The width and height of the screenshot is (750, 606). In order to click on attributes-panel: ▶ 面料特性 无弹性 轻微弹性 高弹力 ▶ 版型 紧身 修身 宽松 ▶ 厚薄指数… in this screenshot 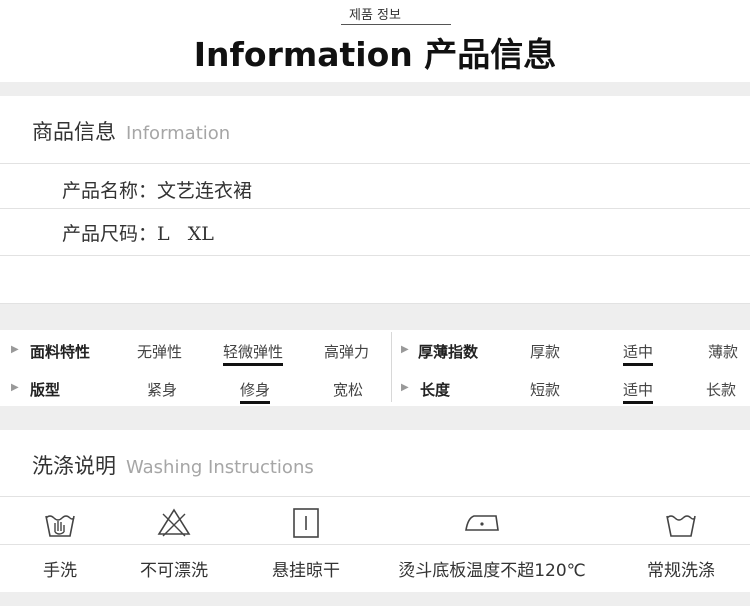, I will do `click(375, 368)`.